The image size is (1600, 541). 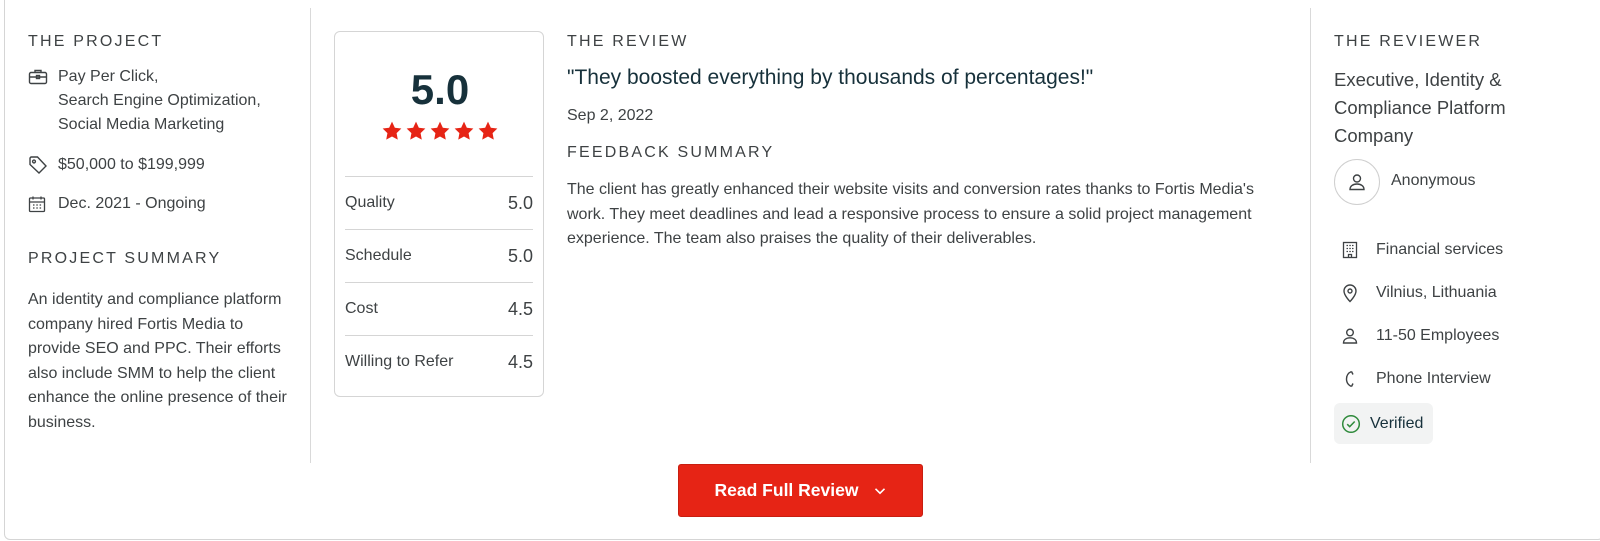 What do you see at coordinates (880, 491) in the screenshot?
I see `chevron-down-icon` at bounding box center [880, 491].